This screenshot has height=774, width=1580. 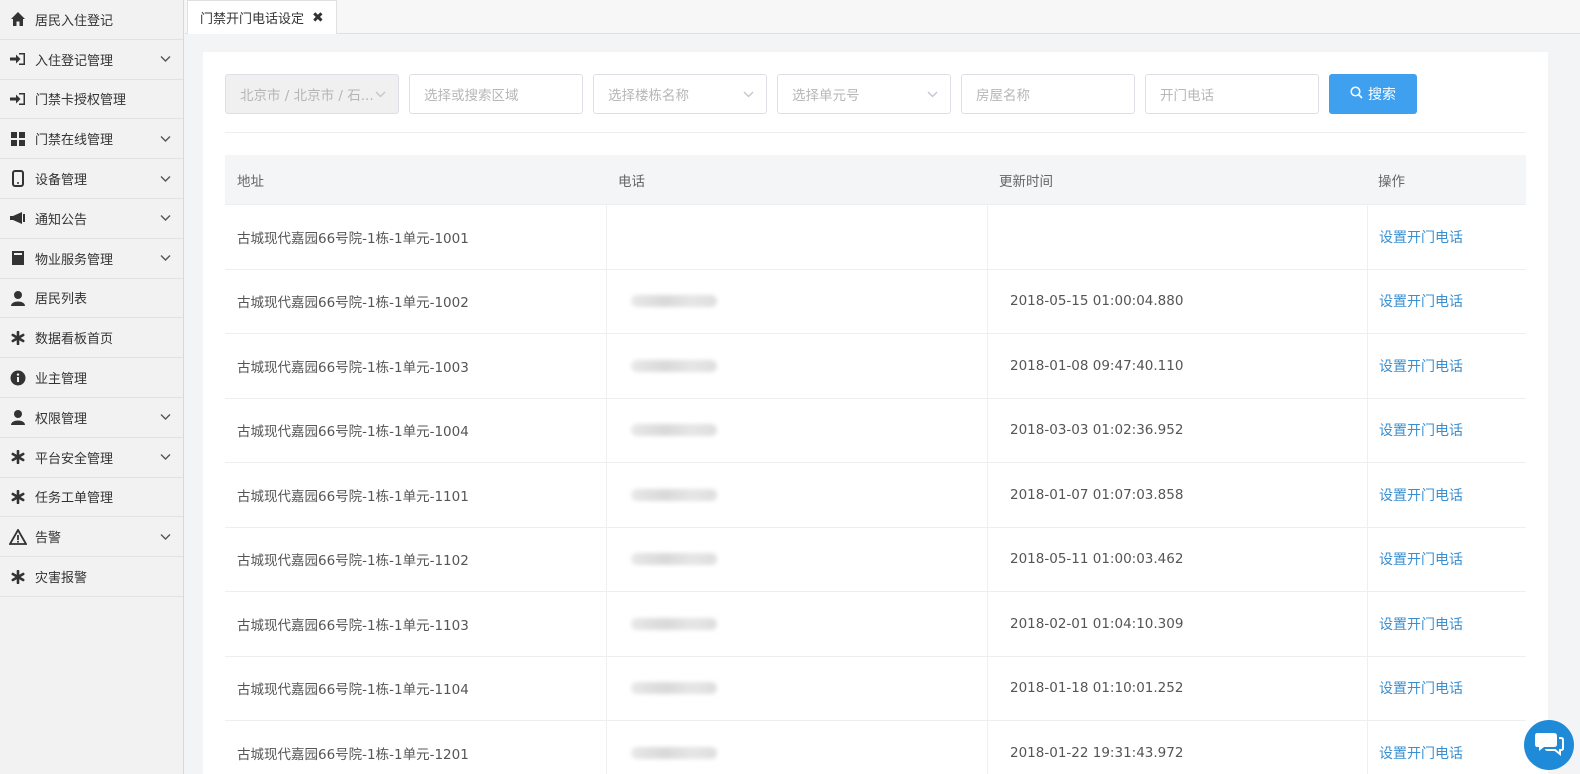 What do you see at coordinates (61, 579) in the screenshot?
I see `sidebar-item-label: 灾害报警` at bounding box center [61, 579].